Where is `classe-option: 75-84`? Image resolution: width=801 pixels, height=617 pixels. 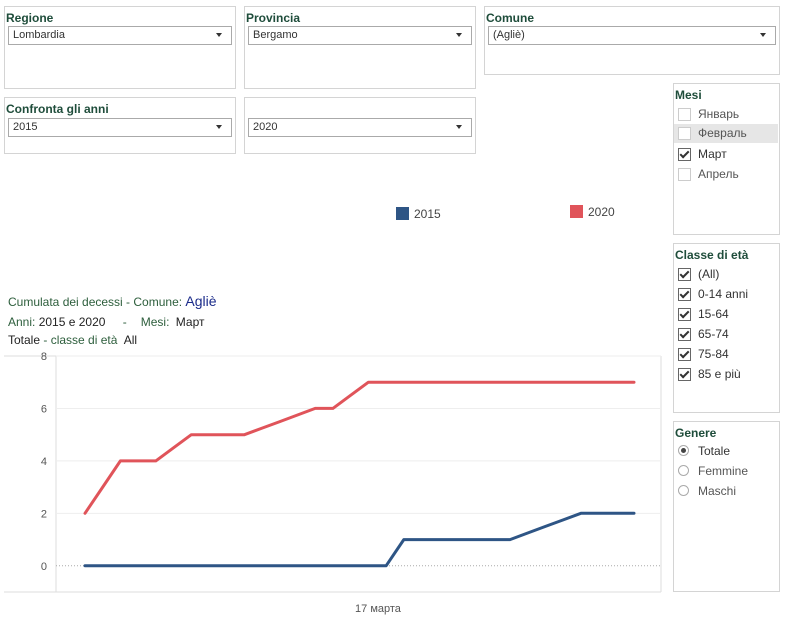 classe-option: 75-84 is located at coordinates (727, 354).